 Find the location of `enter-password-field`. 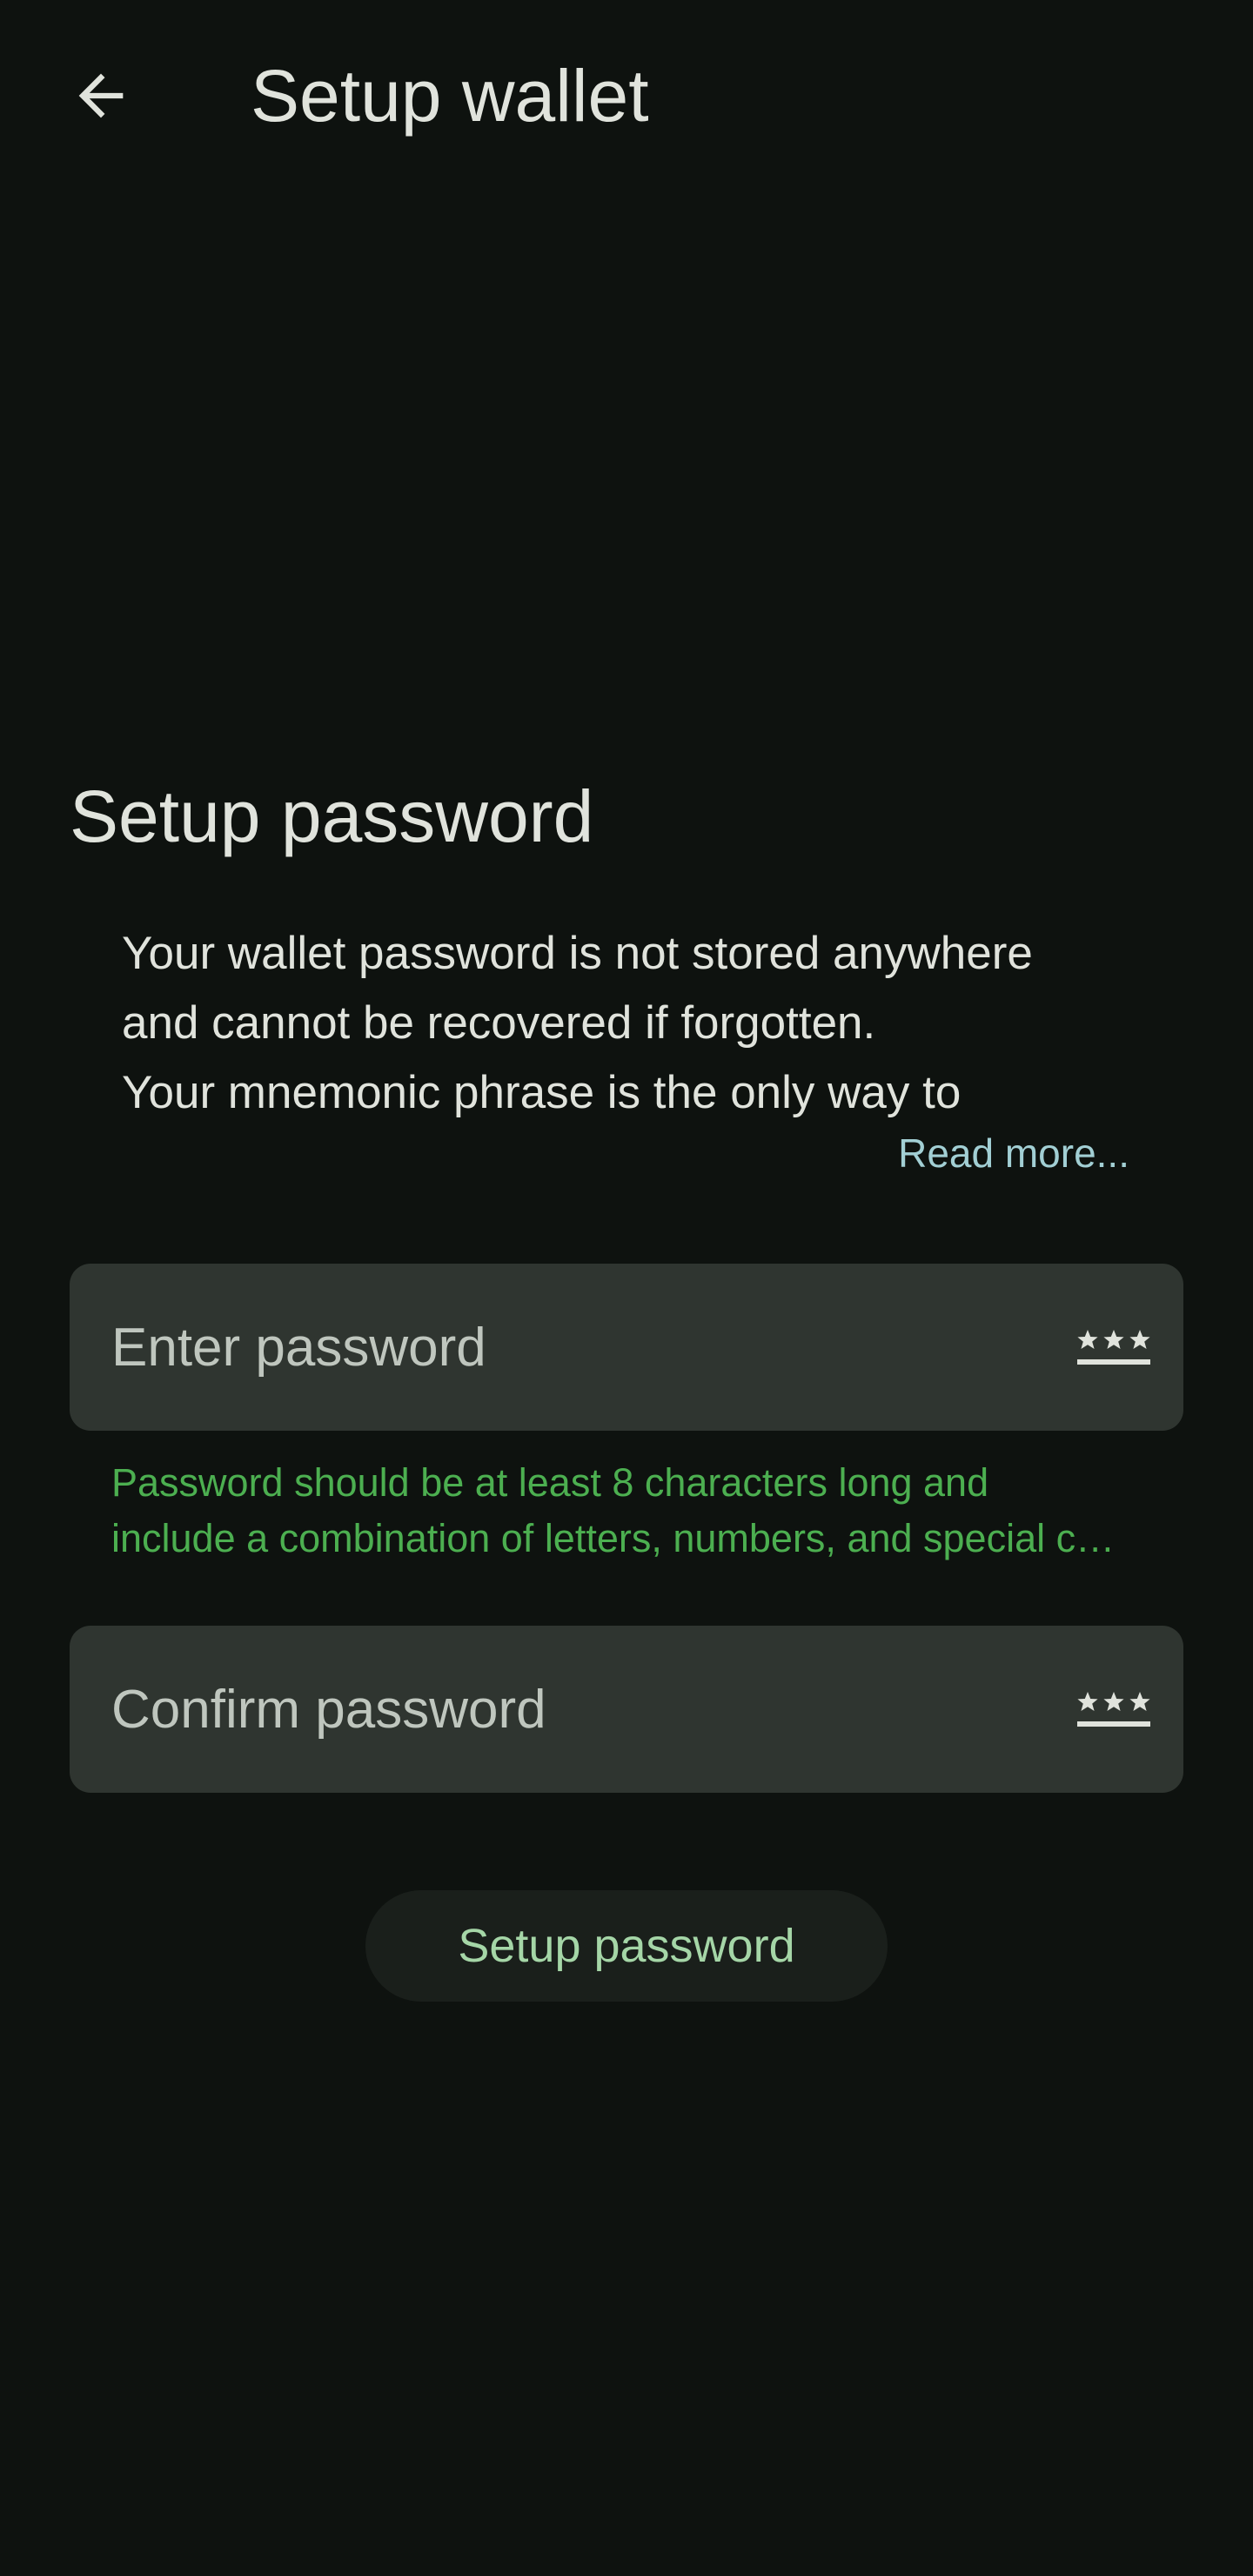

enter-password-field is located at coordinates (626, 1348).